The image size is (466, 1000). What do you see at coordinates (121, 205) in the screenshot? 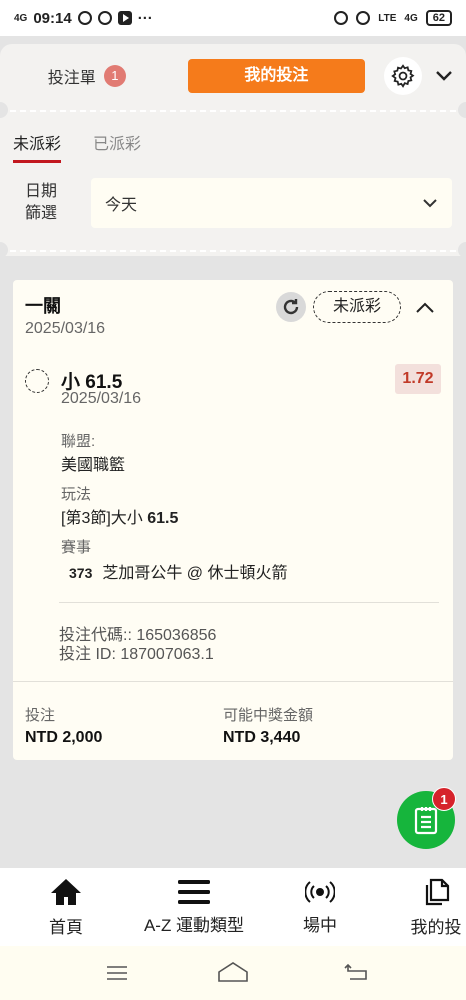
I see `date-filter-value: 今天` at bounding box center [121, 205].